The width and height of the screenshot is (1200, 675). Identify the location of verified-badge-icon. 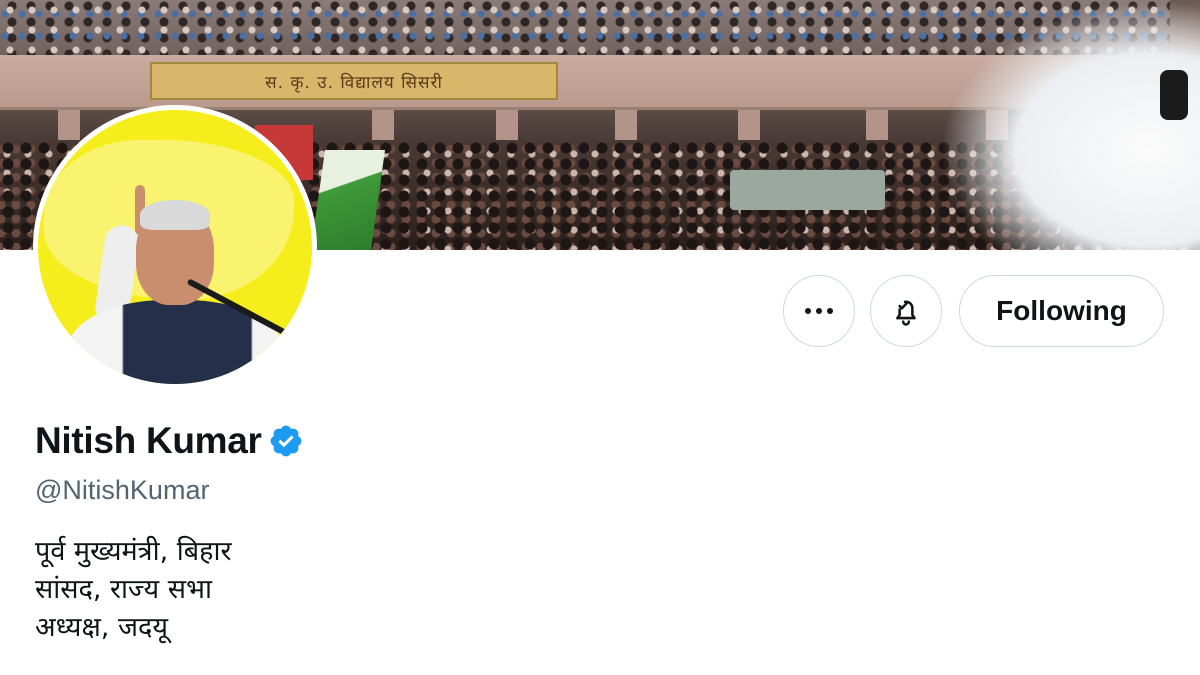
(286, 441).